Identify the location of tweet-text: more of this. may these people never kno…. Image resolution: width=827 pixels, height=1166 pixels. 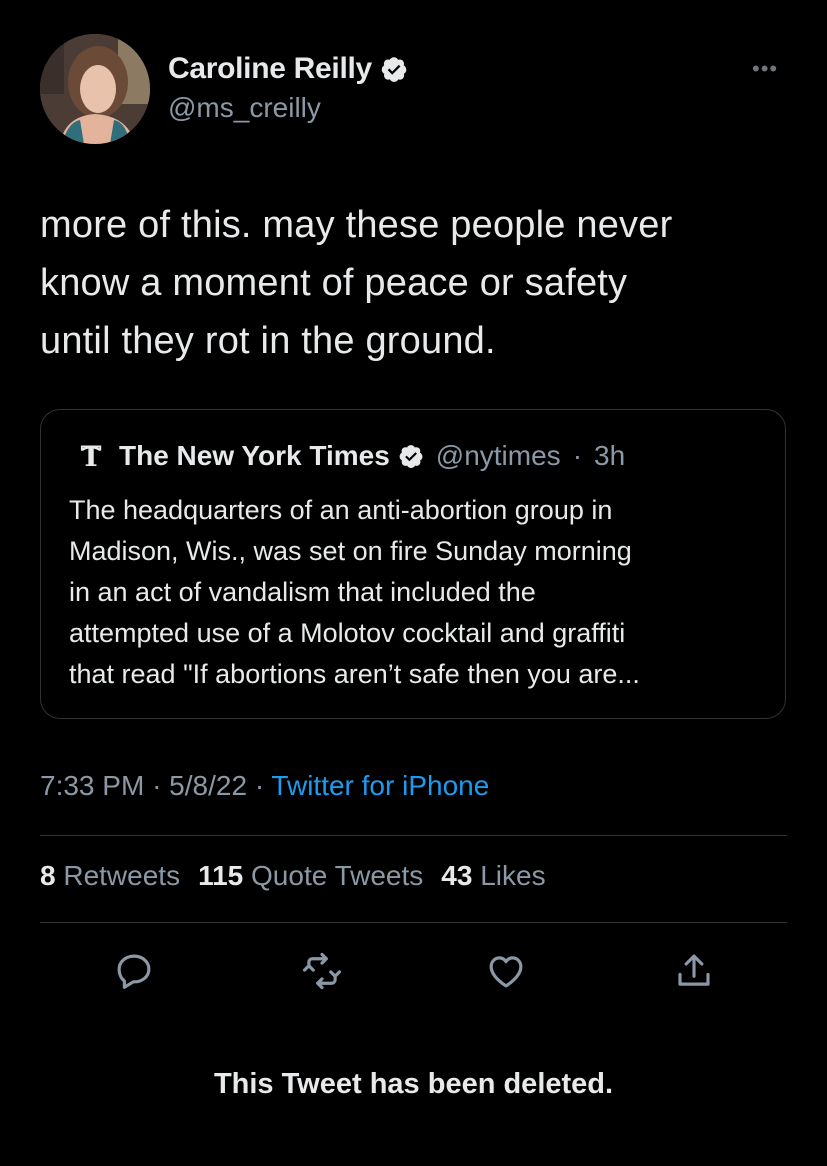
(420, 283).